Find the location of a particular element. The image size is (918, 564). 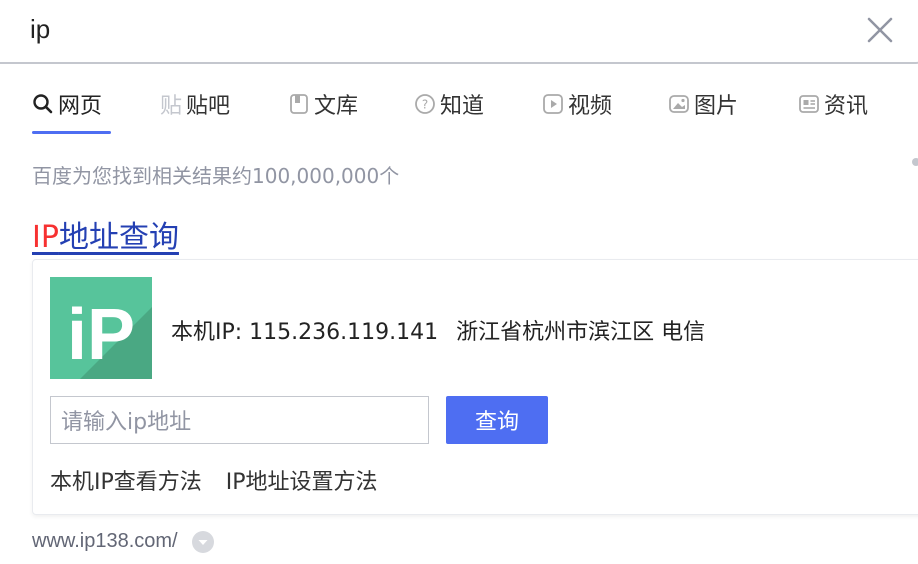

title-text: 地址查询 is located at coordinates (118, 237).